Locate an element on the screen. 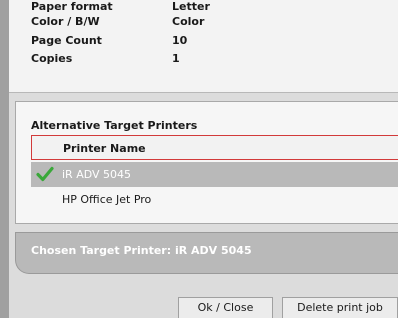  detail-label: Page Count is located at coordinates (66, 40).